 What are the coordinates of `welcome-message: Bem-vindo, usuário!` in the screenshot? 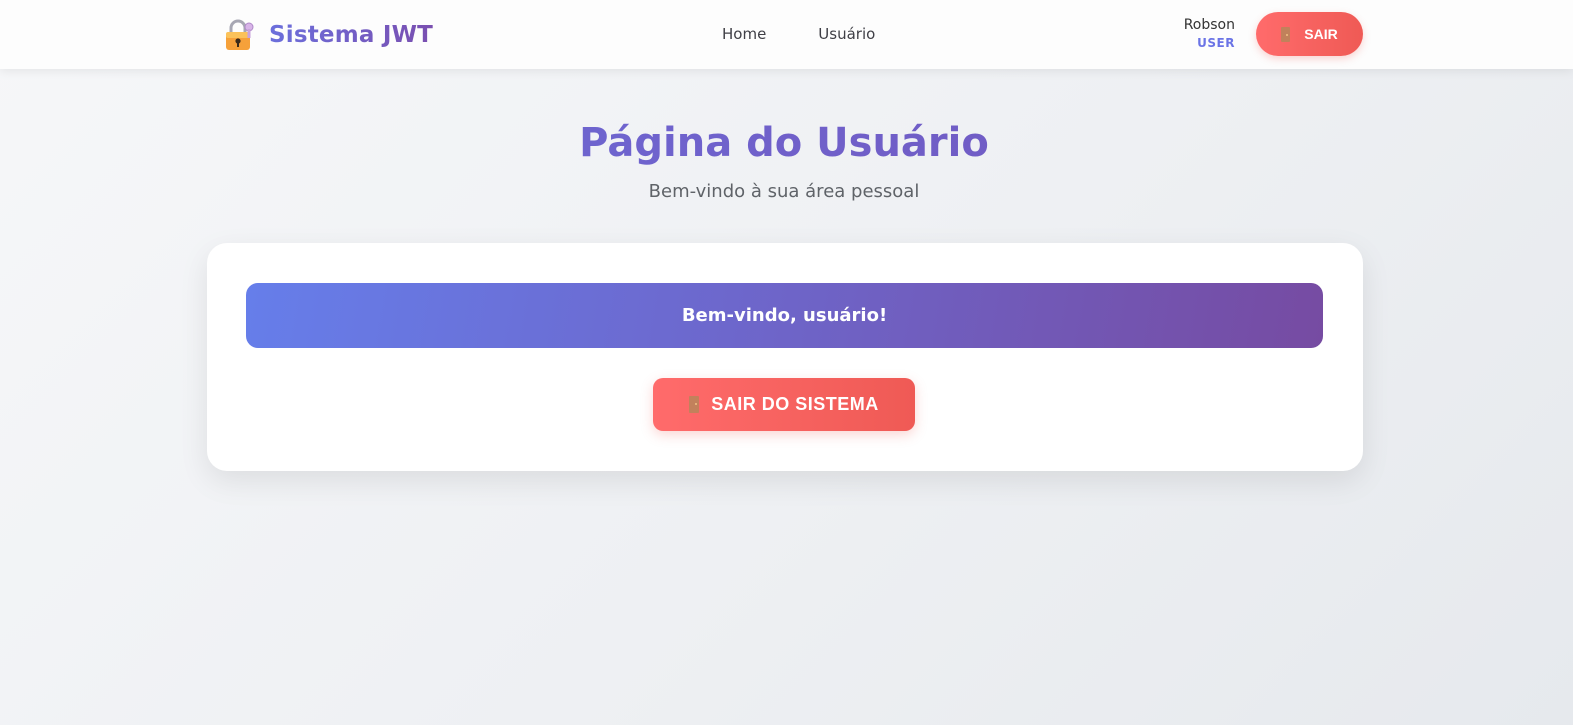 It's located at (784, 315).